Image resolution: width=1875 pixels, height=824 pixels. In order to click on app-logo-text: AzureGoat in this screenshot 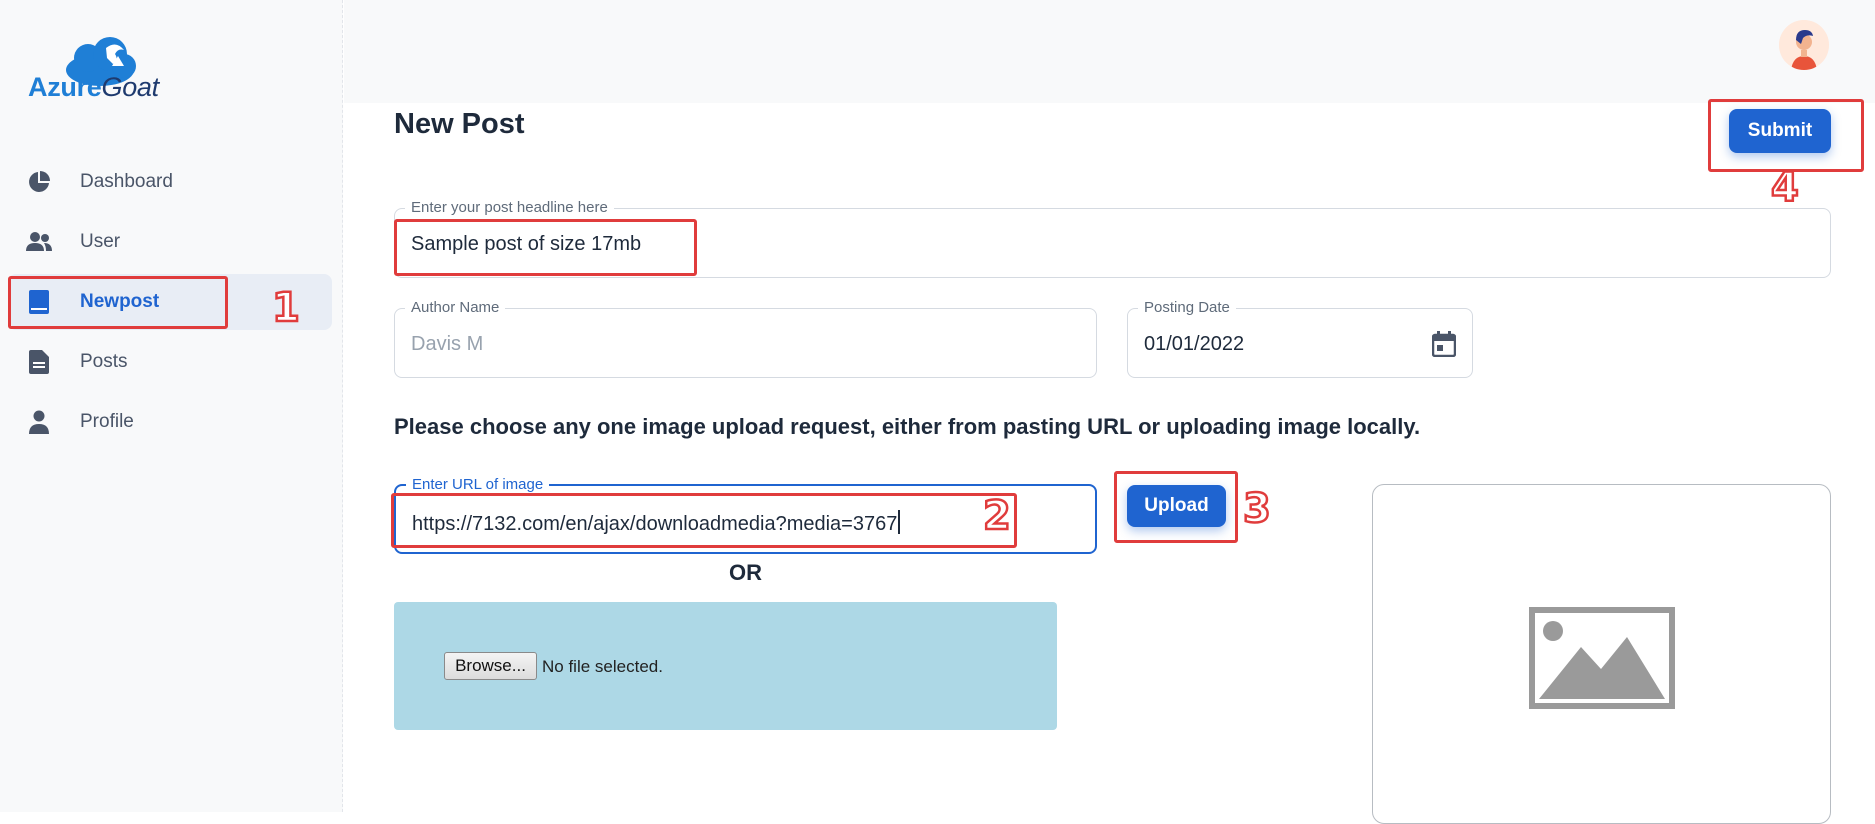, I will do `click(93, 87)`.